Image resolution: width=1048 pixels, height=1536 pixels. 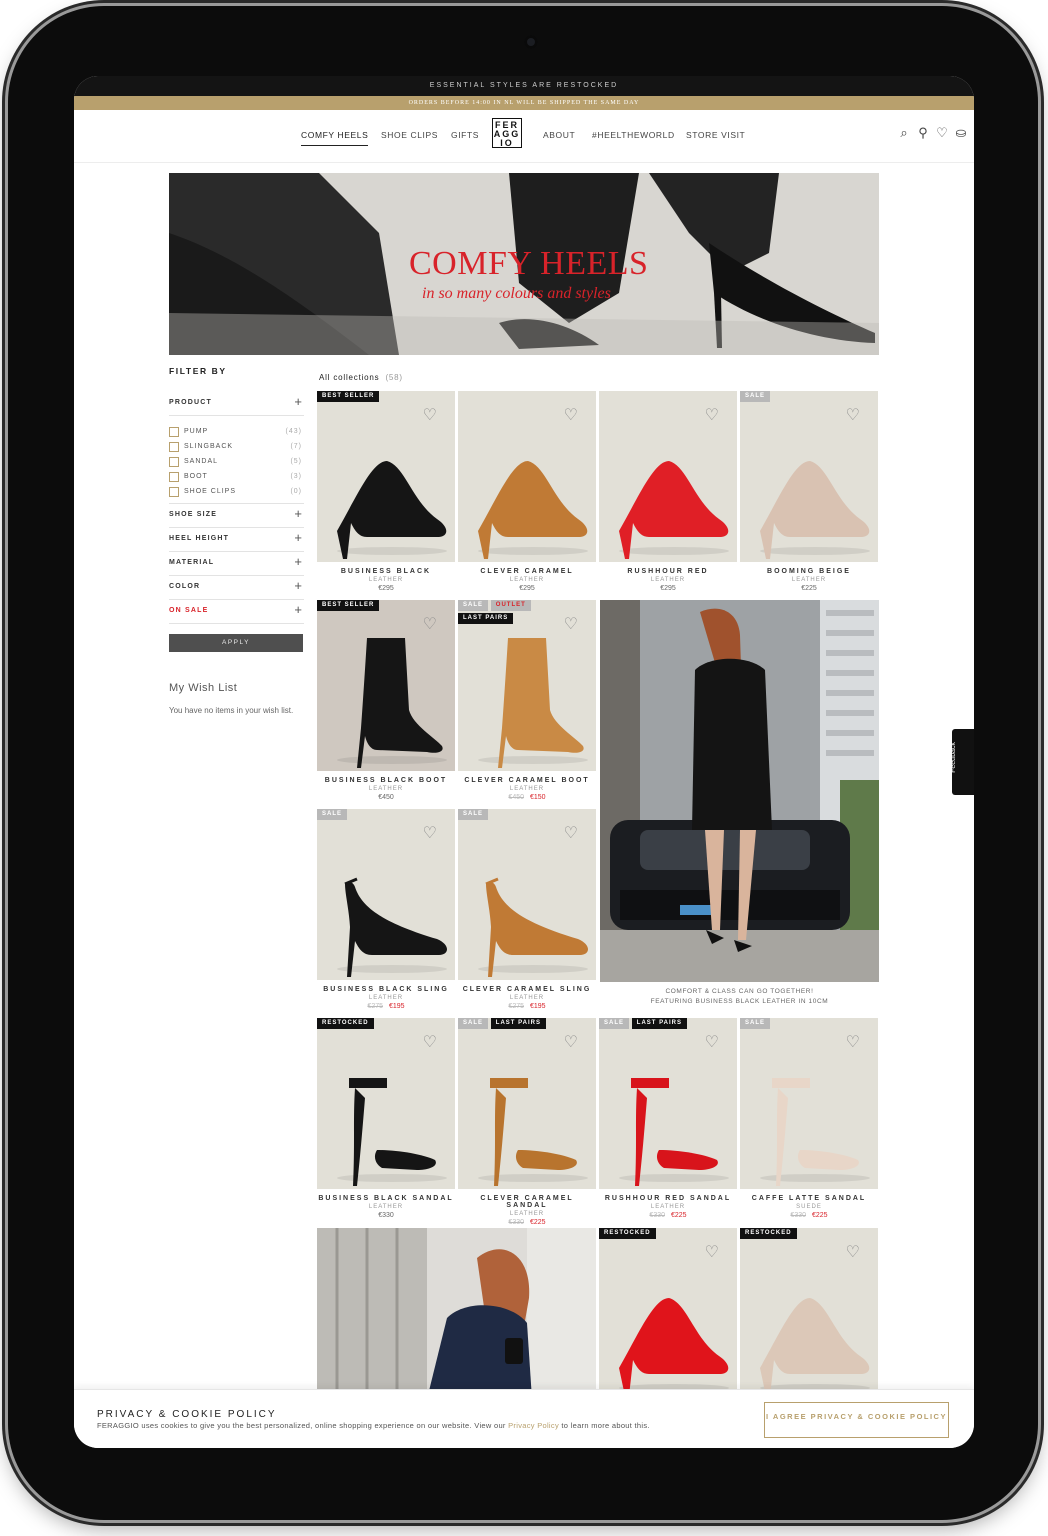 What do you see at coordinates (386, 780) in the screenshot?
I see `product-name: BUSINESS BLACK BOOT` at bounding box center [386, 780].